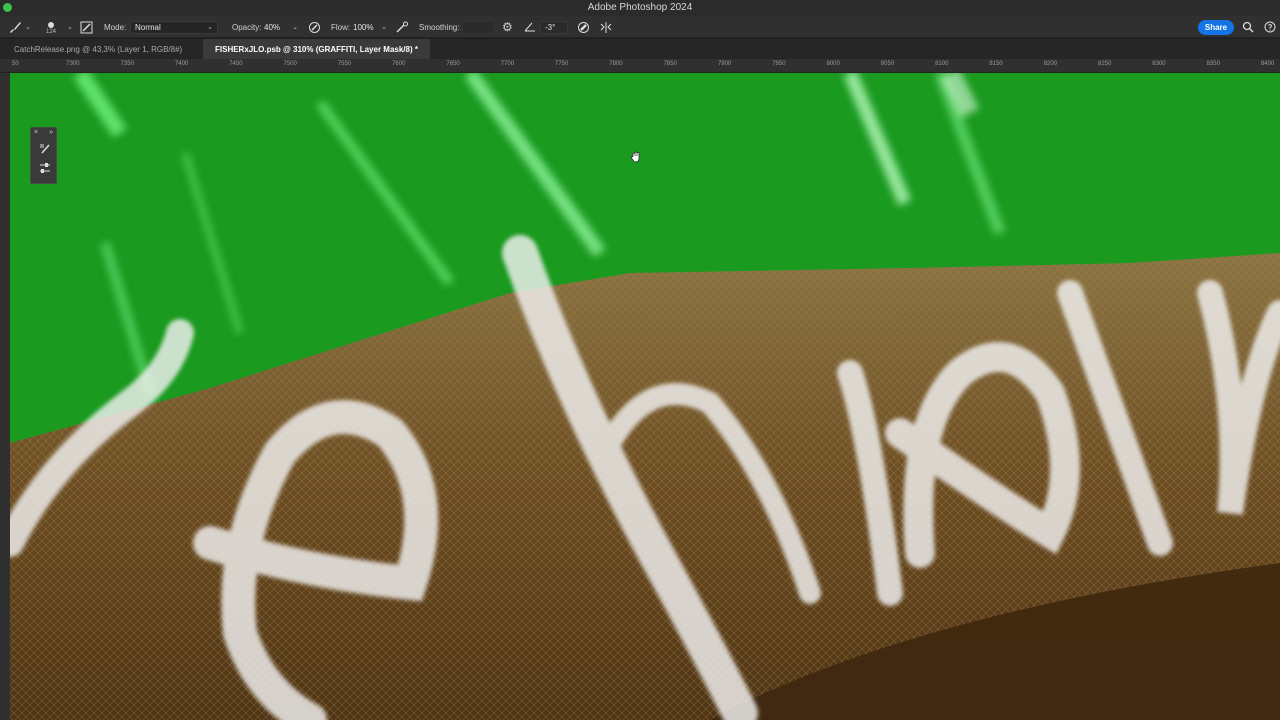 This screenshot has width=1280, height=720. What do you see at coordinates (181, 64) in the screenshot?
I see `ruler-tick-label: 7400` at bounding box center [181, 64].